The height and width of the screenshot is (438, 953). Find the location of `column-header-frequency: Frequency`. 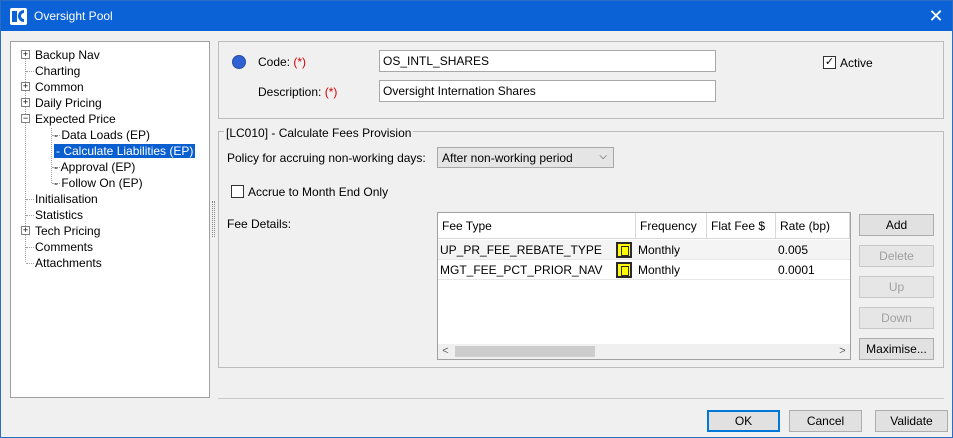

column-header-frequency: Frequency is located at coordinates (671, 226).